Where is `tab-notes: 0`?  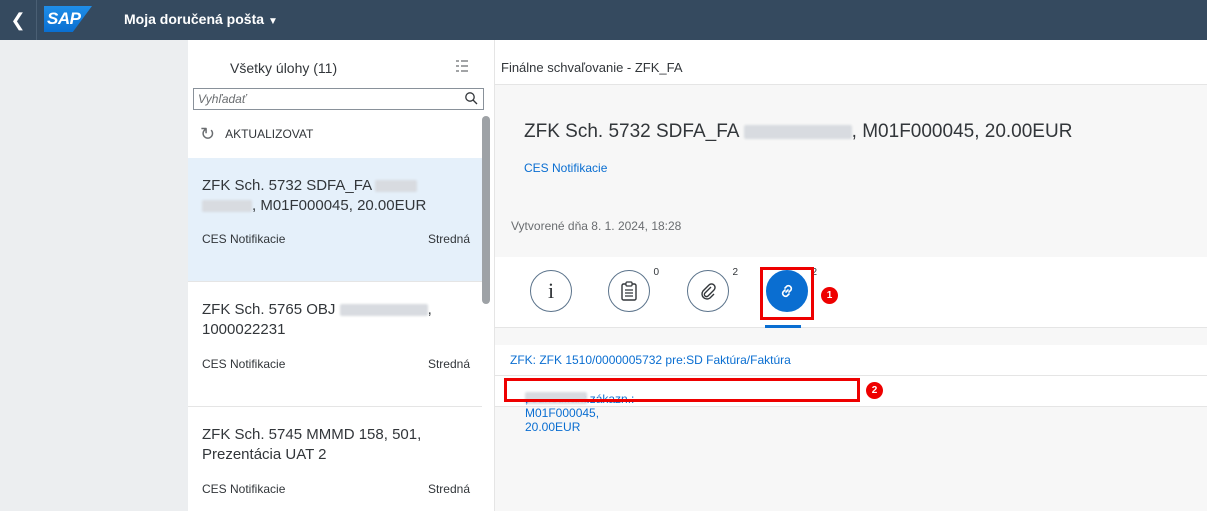
tab-notes: 0 is located at coordinates (633, 289).